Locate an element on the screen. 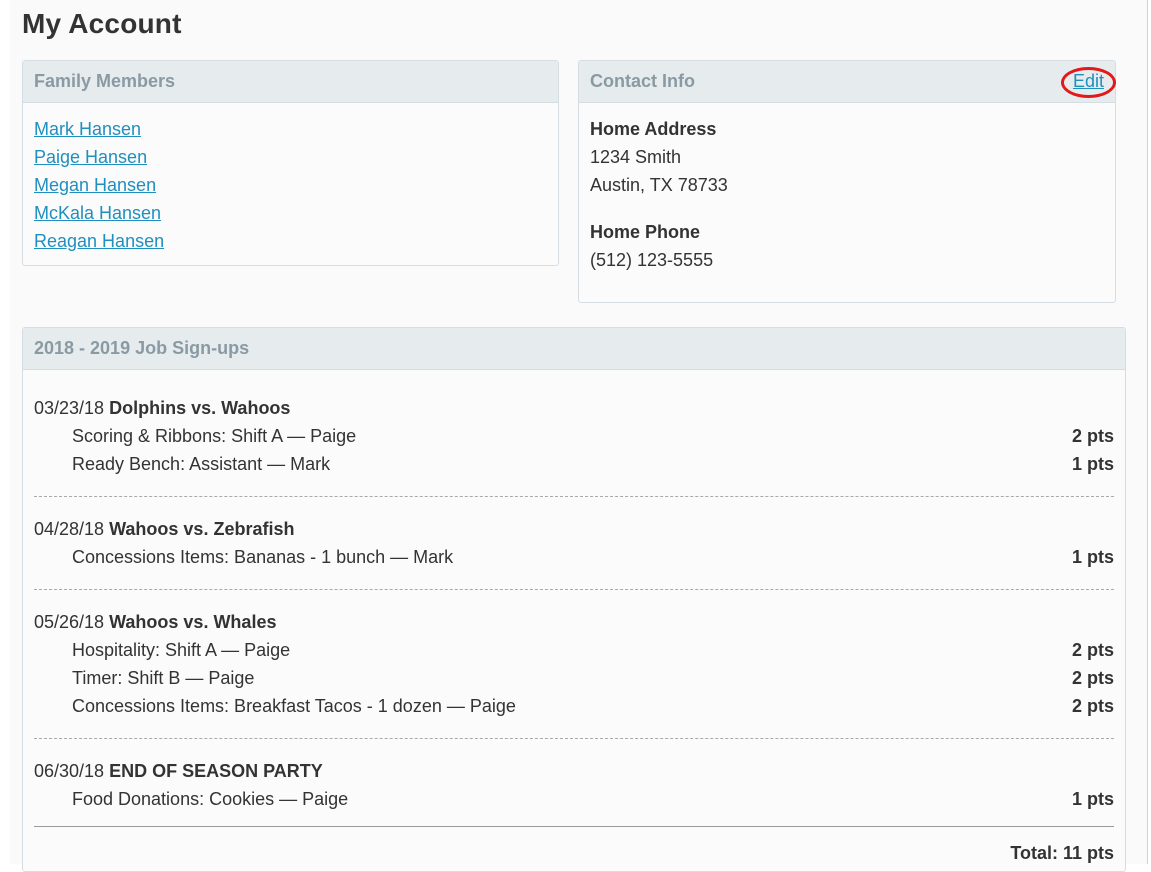 The height and width of the screenshot is (872, 1151). home-phone-label: Home Phone is located at coordinates (645, 232).